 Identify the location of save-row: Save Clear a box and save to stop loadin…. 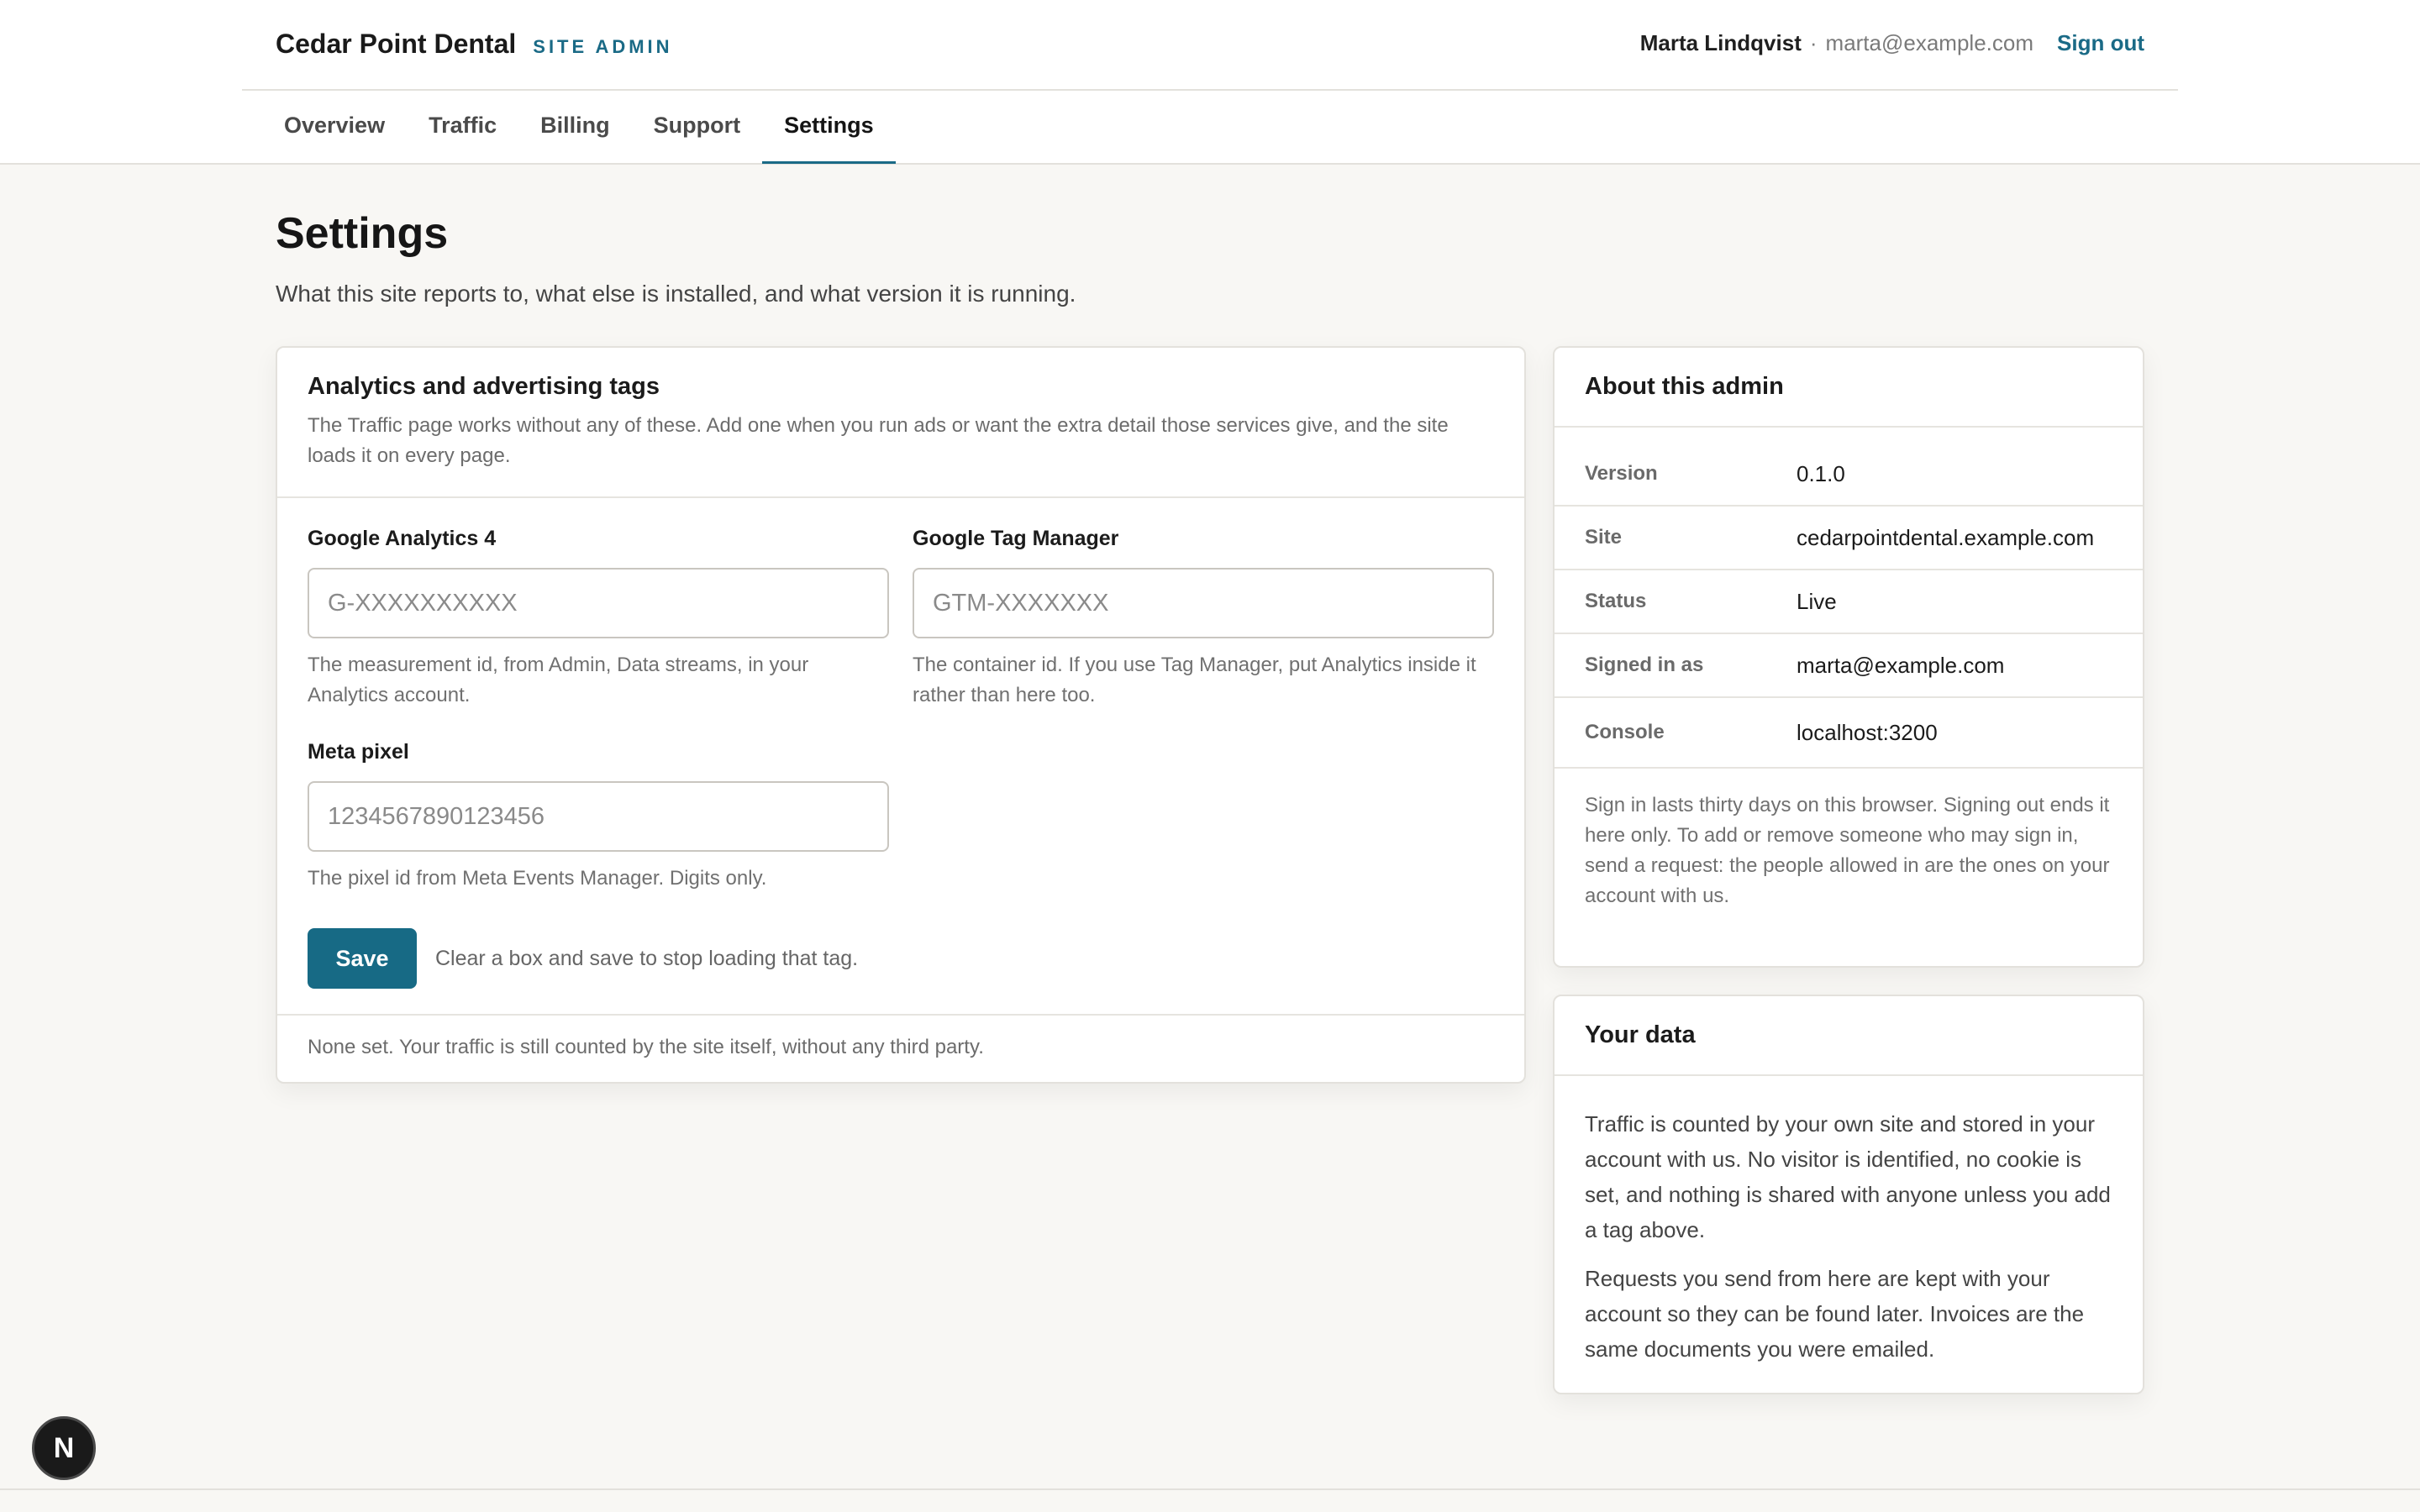
(583, 958).